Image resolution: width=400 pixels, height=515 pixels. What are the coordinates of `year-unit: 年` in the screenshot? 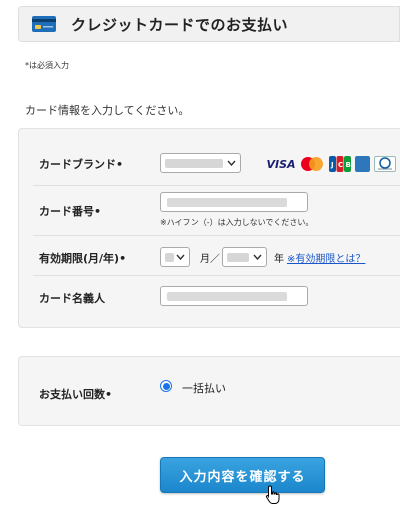 It's located at (279, 259).